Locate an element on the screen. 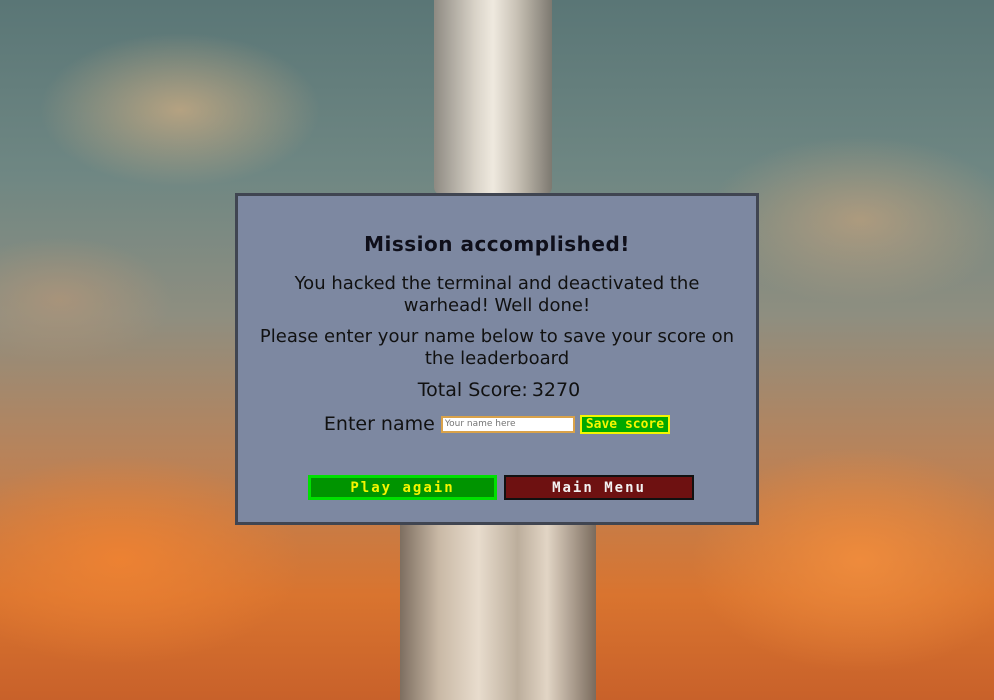 Image resolution: width=994 pixels, height=700 pixels. name-entry-row: Enter name Save score is located at coordinates (497, 424).